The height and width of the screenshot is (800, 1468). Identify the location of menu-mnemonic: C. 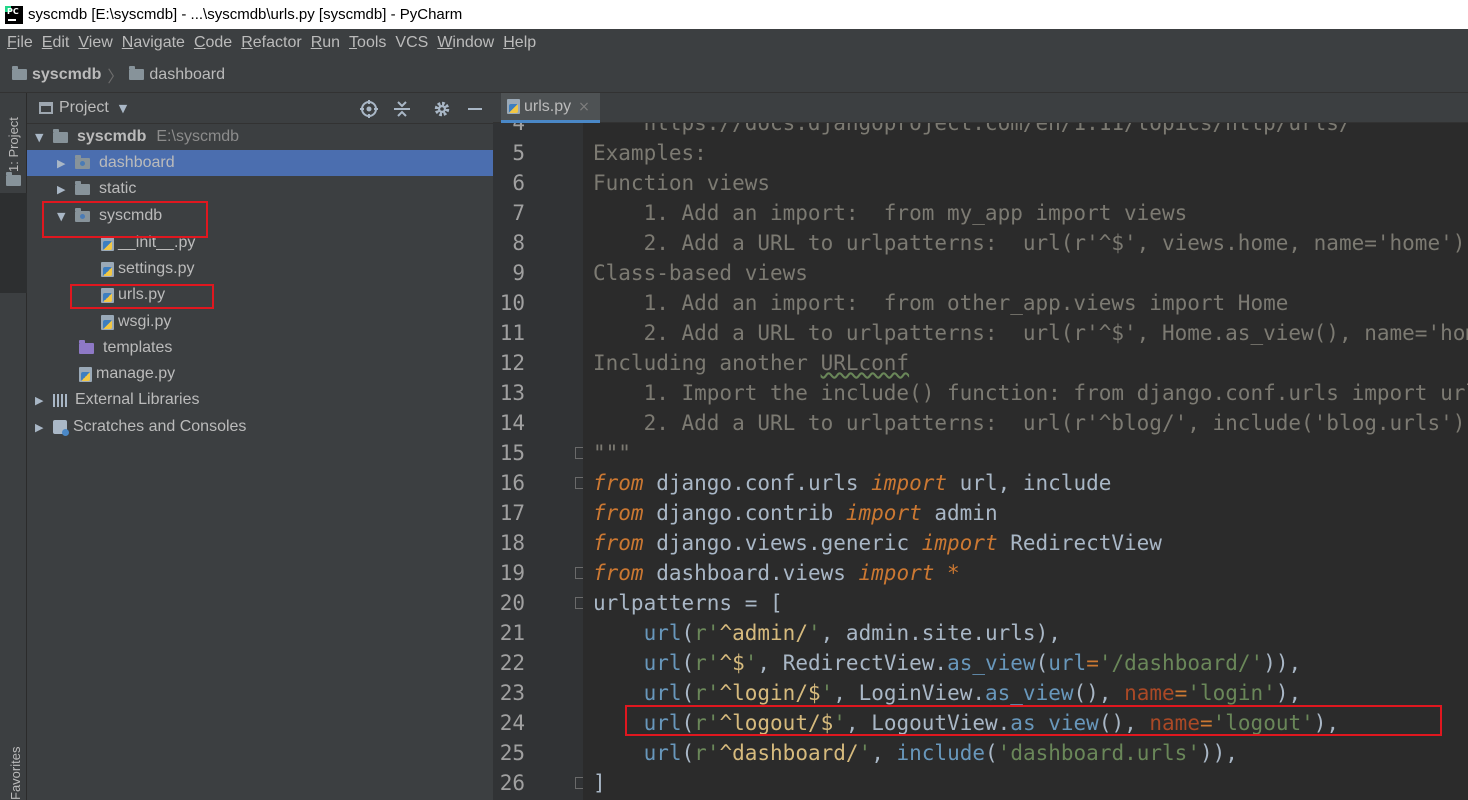
(199, 42).